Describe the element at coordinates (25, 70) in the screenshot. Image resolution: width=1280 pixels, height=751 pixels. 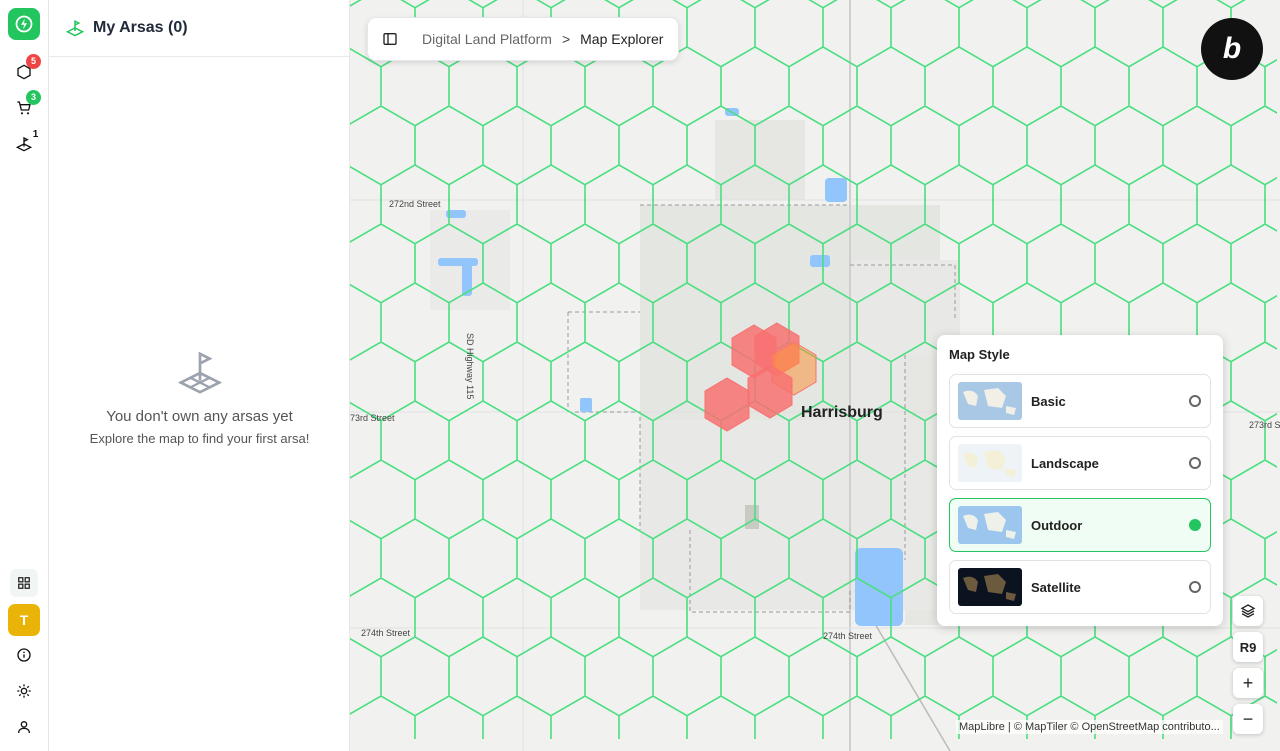
I see `inventory-button: 5` at that location.